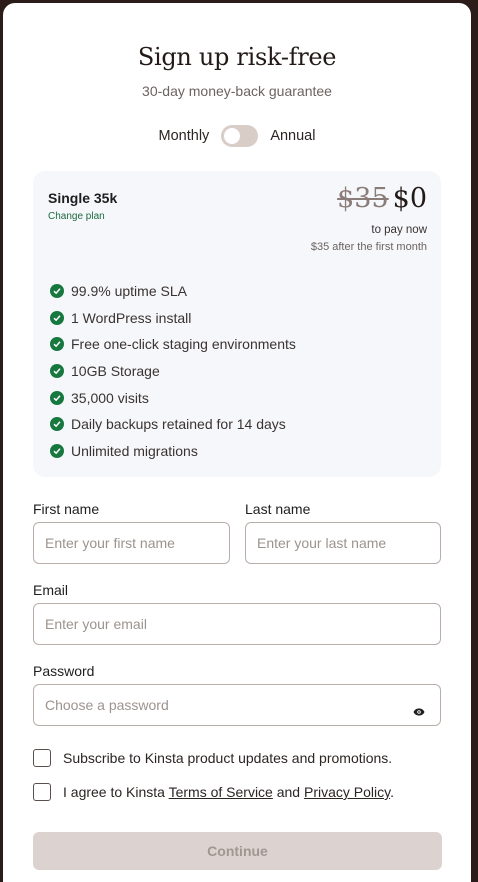 The height and width of the screenshot is (882, 478). I want to click on continue-button: Continue, so click(237, 851).